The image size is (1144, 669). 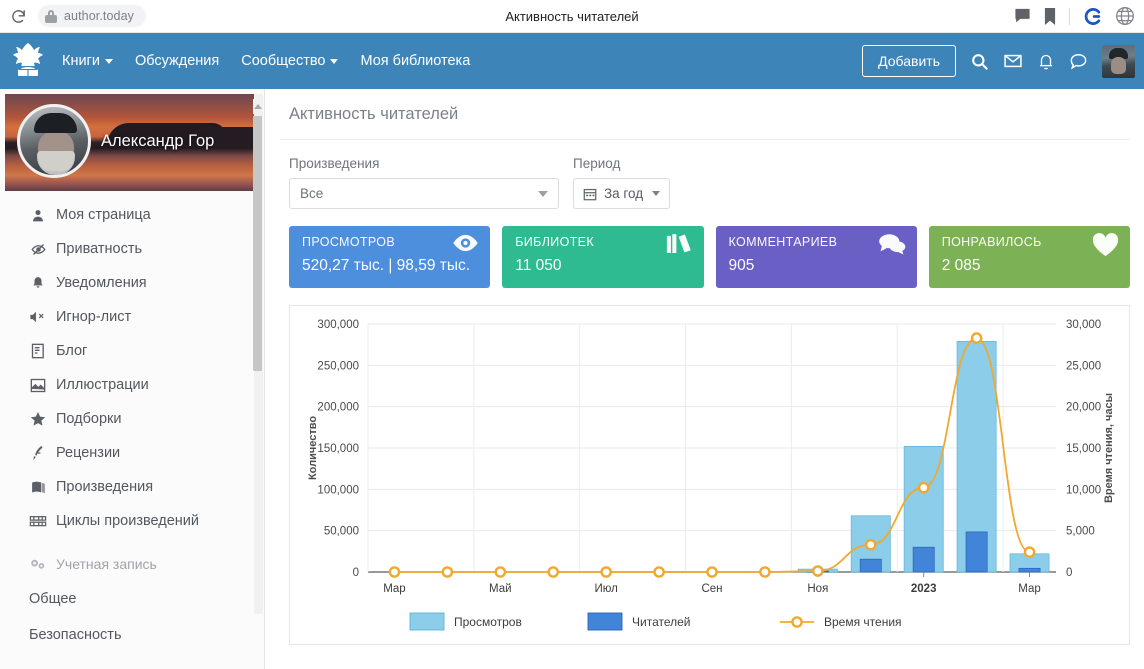 What do you see at coordinates (390, 257) in the screenshot?
I see `stat-card-views: ПРОСМОТРОВ 520,27 тыс. | 98,59 тыс.` at bounding box center [390, 257].